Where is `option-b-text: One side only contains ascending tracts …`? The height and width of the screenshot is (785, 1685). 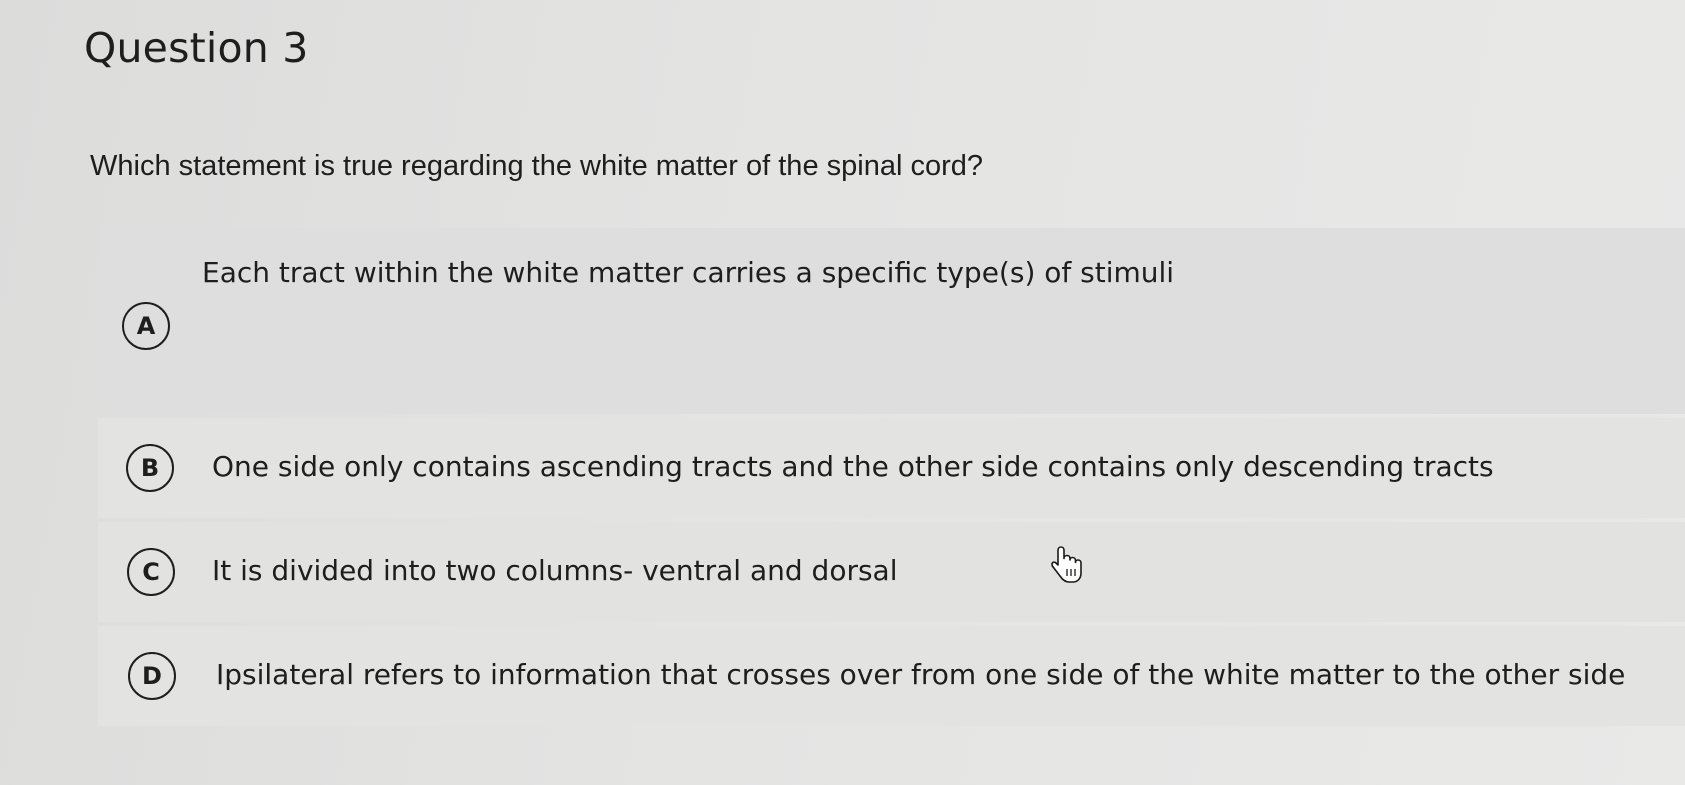
option-b-text: One side only contains ascending tracts … is located at coordinates (853, 466).